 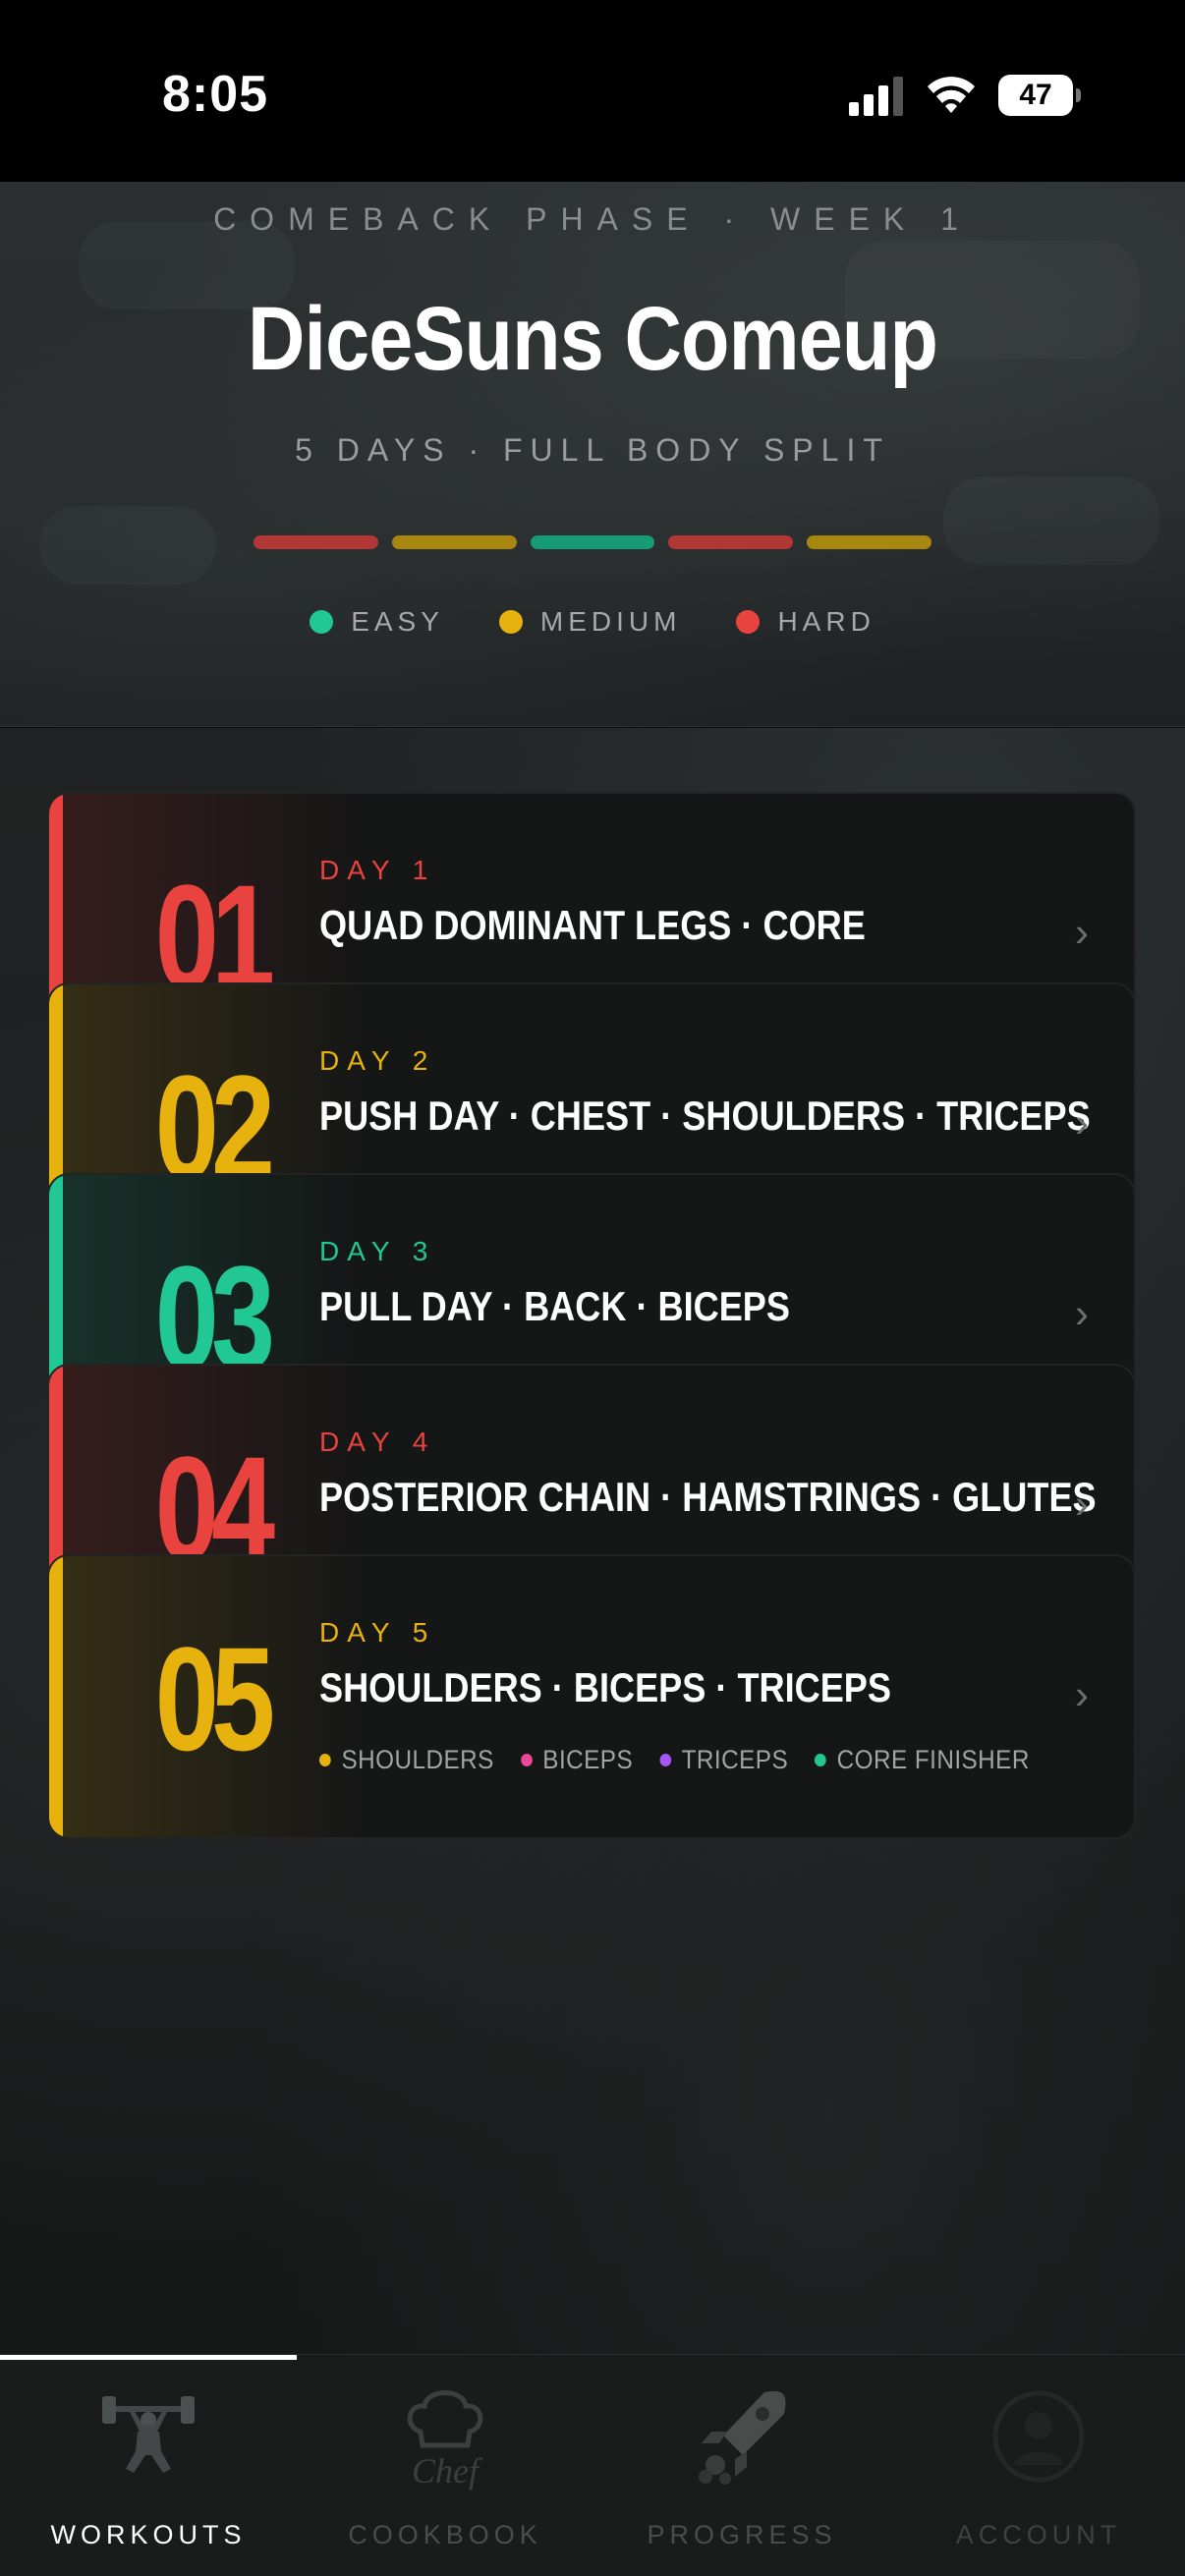 I want to click on muscle-tag: CORE FINISHER, so click(x=923, y=1760).